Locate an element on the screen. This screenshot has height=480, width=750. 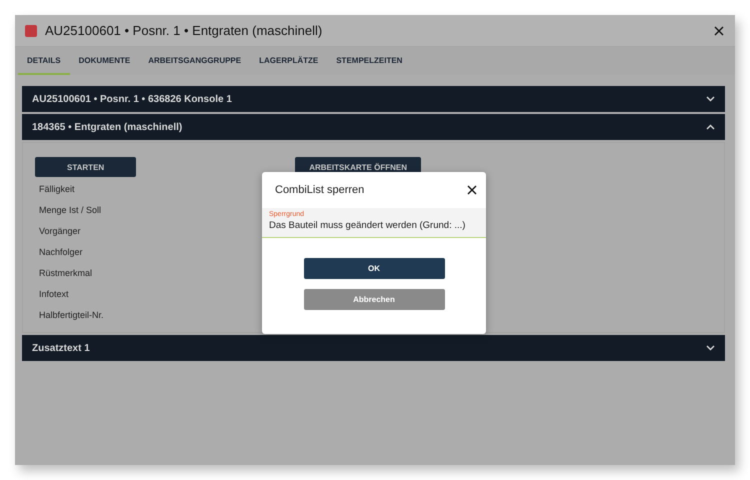
window-title: AU25100601 • Posnr. 1 • Entgraten (maschinell) is located at coordinates (184, 30).